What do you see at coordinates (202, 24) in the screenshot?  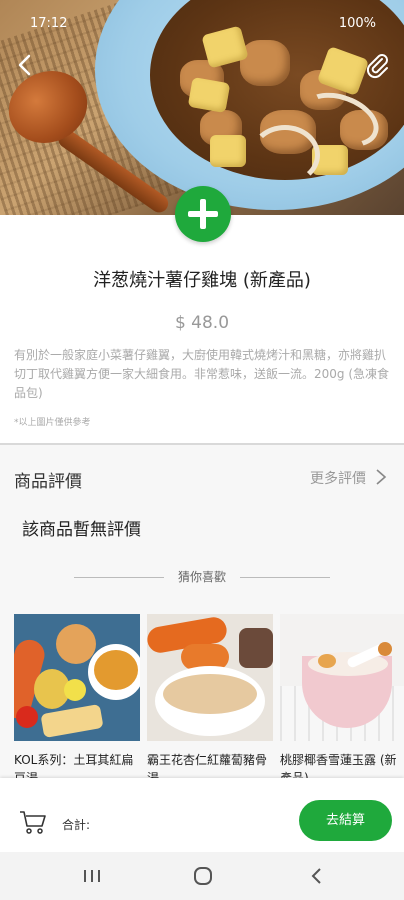 I see `status-bar: 17:12 100%` at bounding box center [202, 24].